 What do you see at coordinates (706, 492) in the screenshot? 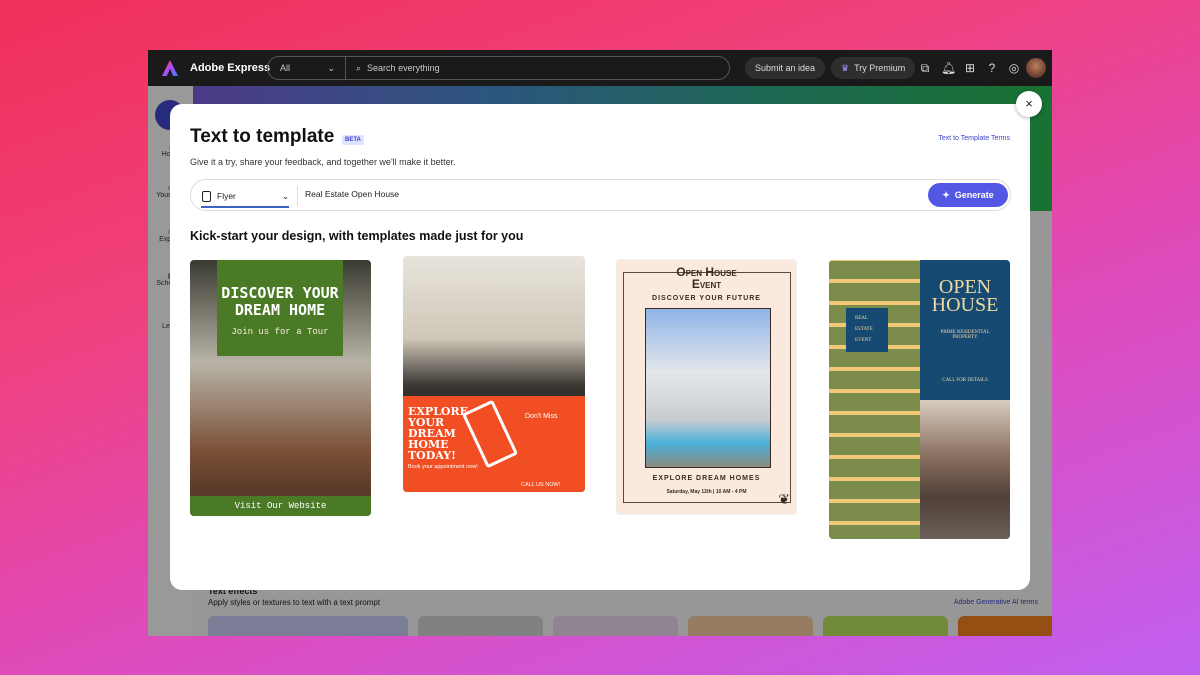
I see `template-details: Saturday, May 12th | 10 AM - 4 PM` at bounding box center [706, 492].